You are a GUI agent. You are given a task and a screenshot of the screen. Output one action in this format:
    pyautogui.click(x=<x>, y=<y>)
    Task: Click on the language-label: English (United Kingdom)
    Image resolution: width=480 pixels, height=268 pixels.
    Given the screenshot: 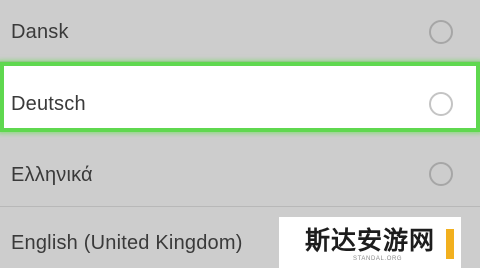 What is the action you would take?
    pyautogui.click(x=127, y=243)
    